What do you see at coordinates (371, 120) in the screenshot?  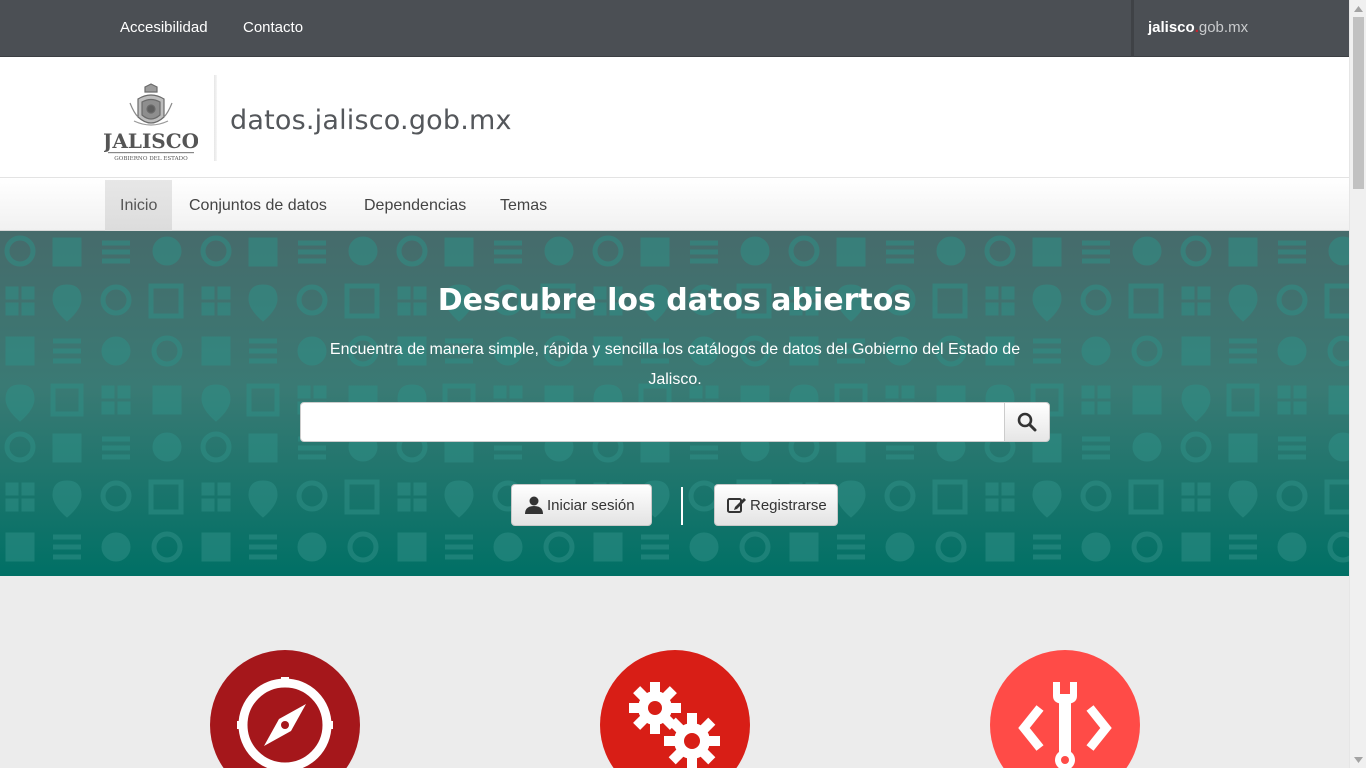 I see `site-title: datos.jalisco.gob.mx` at bounding box center [371, 120].